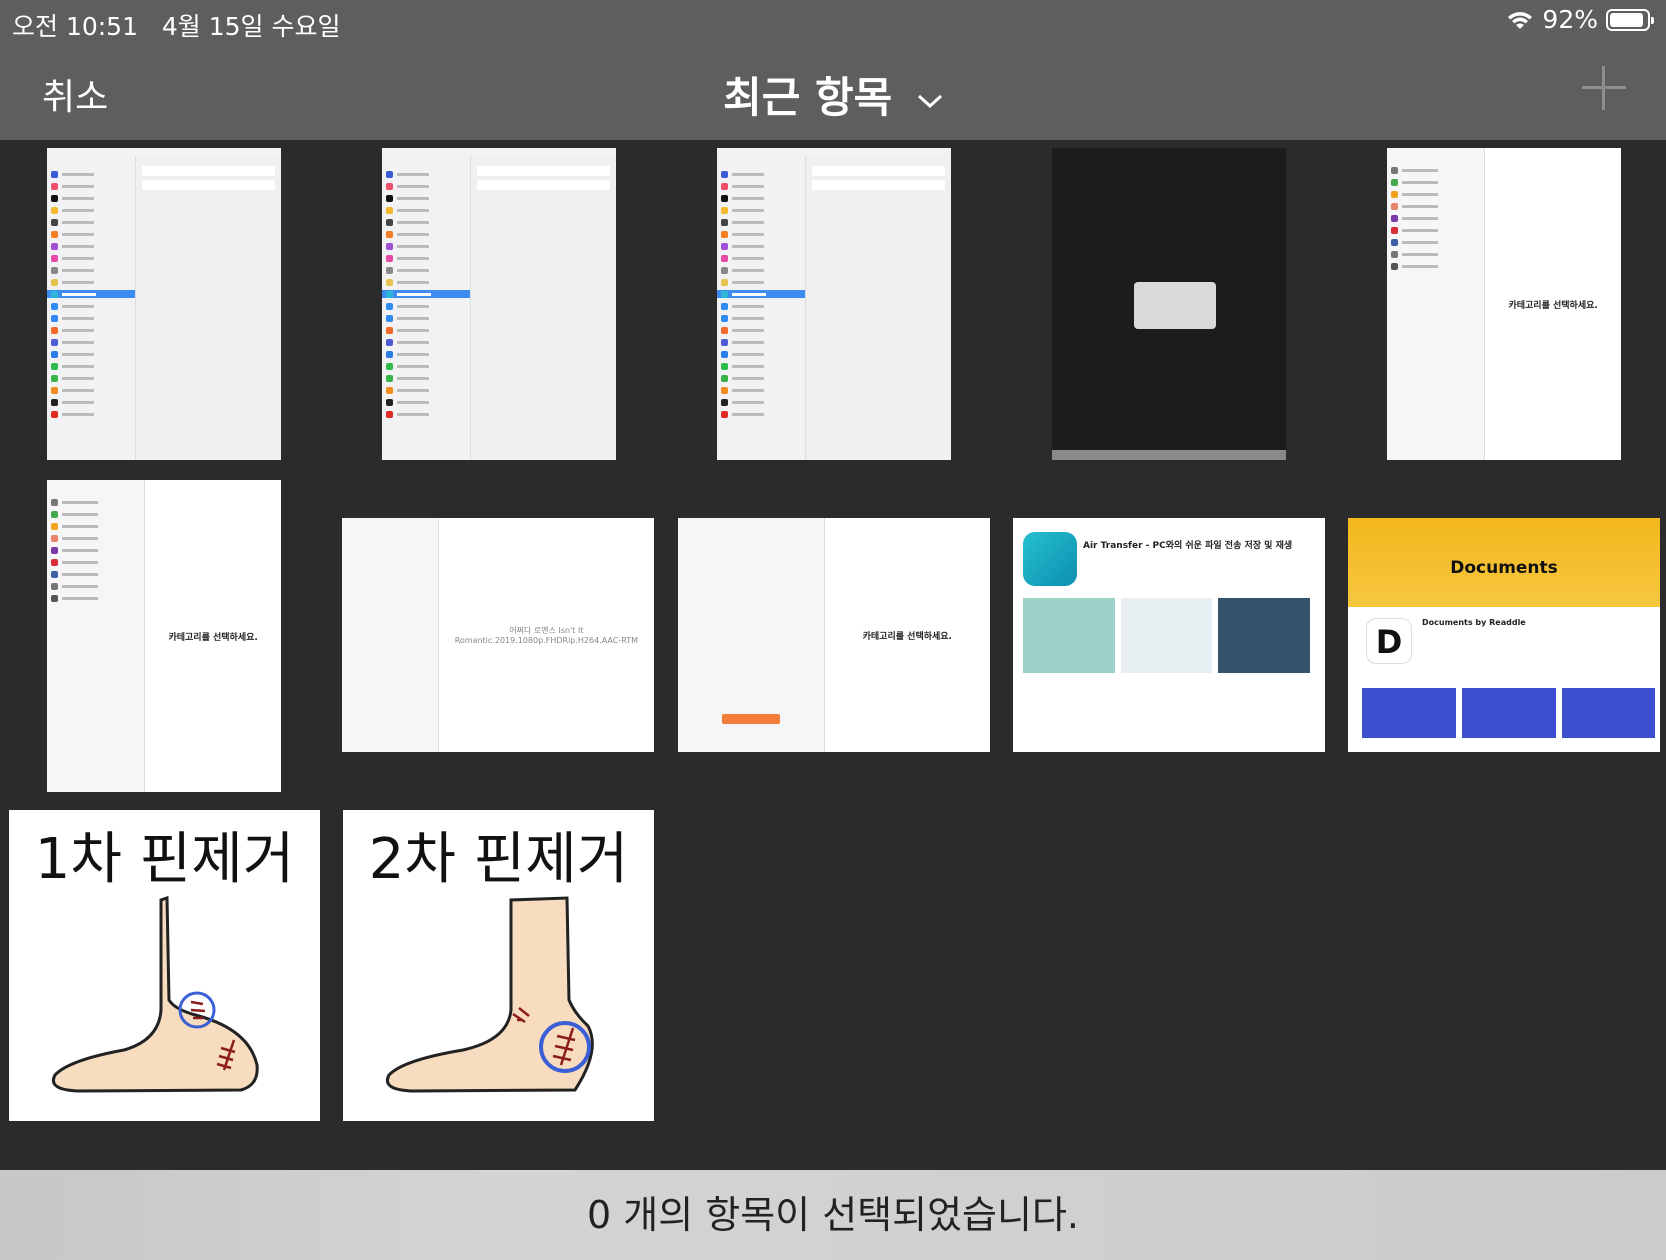 This screenshot has width=1666, height=1260. I want to click on illustration-caption: 2차 핀제거, so click(498, 859).